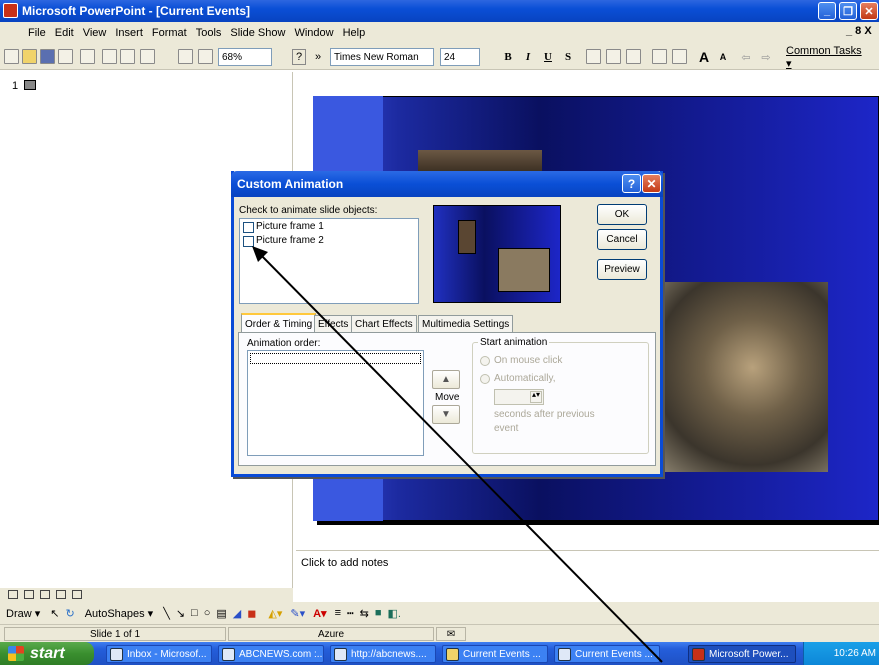  Describe the element at coordinates (746, 57) in the screenshot. I see `promote-icon: ⇦` at that location.